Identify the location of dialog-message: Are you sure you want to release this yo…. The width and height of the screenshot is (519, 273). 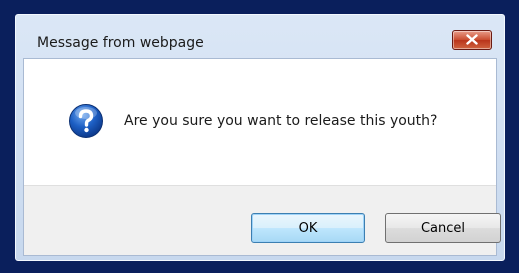
(281, 121).